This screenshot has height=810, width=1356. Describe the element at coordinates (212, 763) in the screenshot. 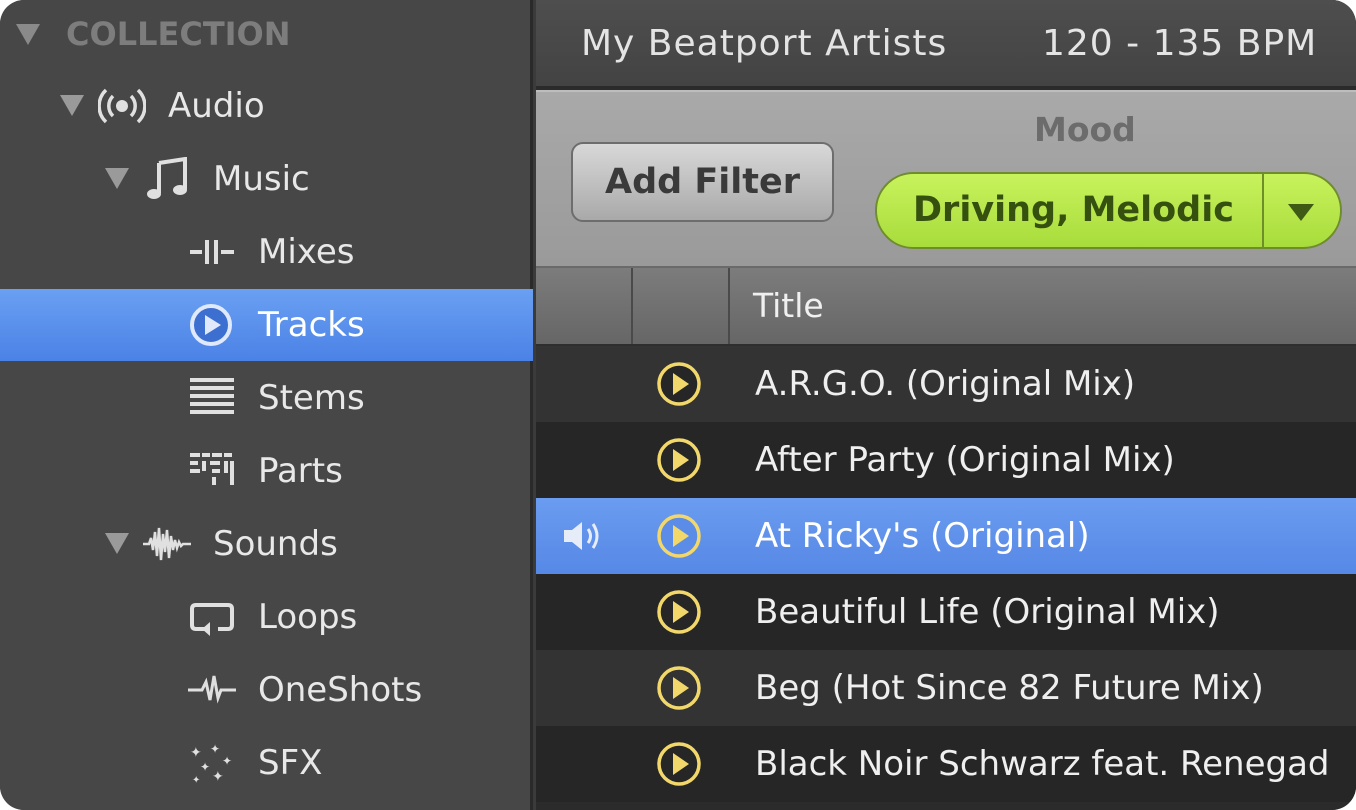

I see `sparkle-icon: ✦ ✦ ✦ ✦ ✦ ✦` at that location.